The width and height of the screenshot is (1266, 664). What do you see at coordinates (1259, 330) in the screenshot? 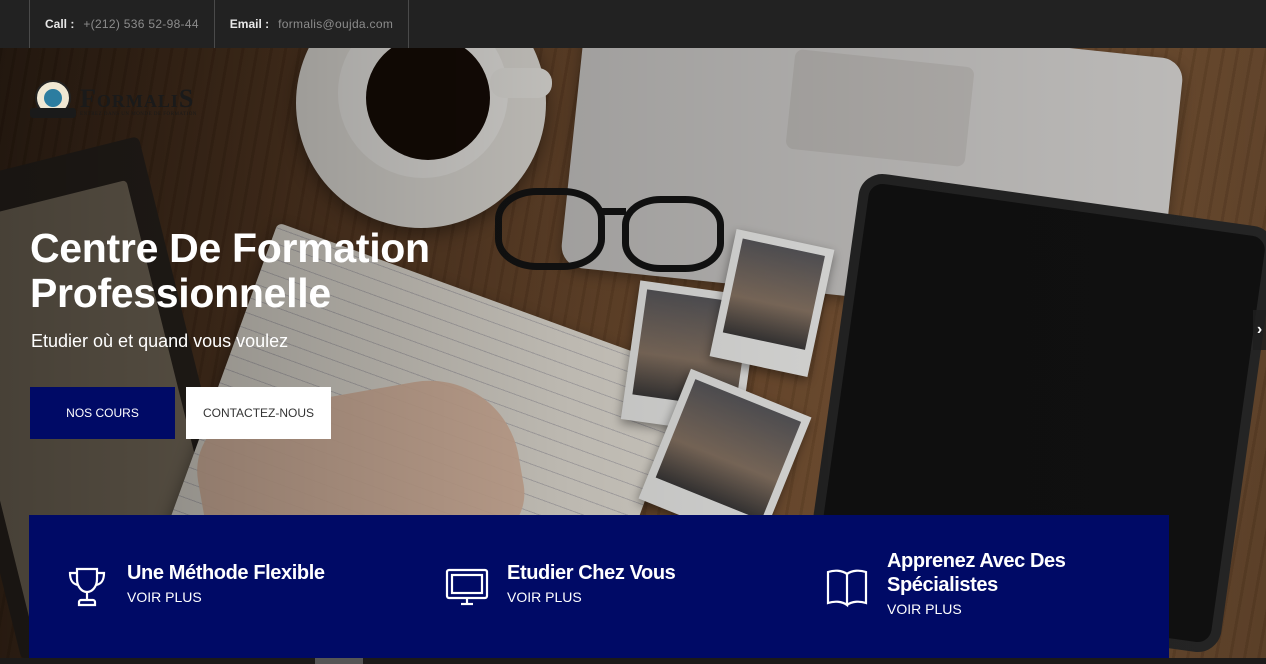
I see `slider-next-icon: ›` at bounding box center [1259, 330].